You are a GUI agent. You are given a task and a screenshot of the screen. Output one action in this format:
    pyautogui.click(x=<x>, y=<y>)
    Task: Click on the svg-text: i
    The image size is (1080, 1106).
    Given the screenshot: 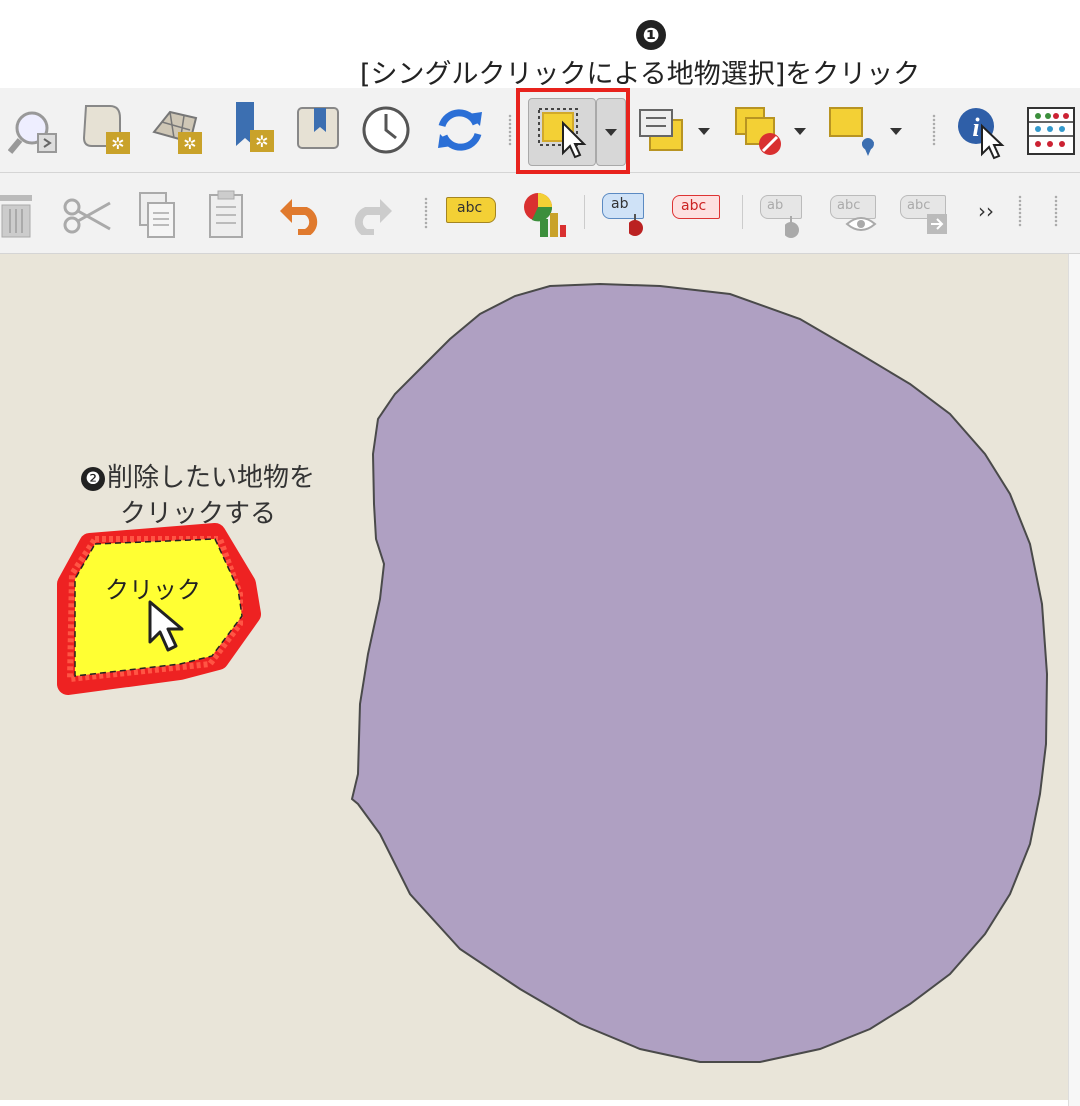 What is the action you would take?
    pyautogui.click(x=976, y=127)
    